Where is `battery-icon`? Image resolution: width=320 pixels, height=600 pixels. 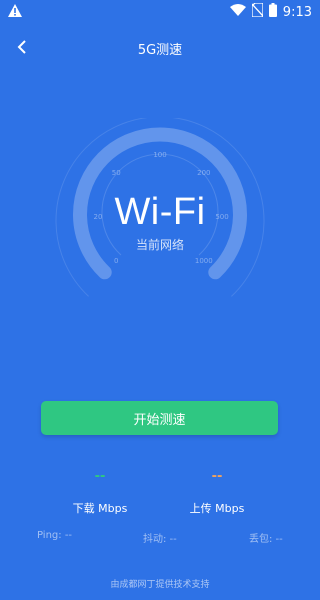 battery-icon is located at coordinates (272, 12).